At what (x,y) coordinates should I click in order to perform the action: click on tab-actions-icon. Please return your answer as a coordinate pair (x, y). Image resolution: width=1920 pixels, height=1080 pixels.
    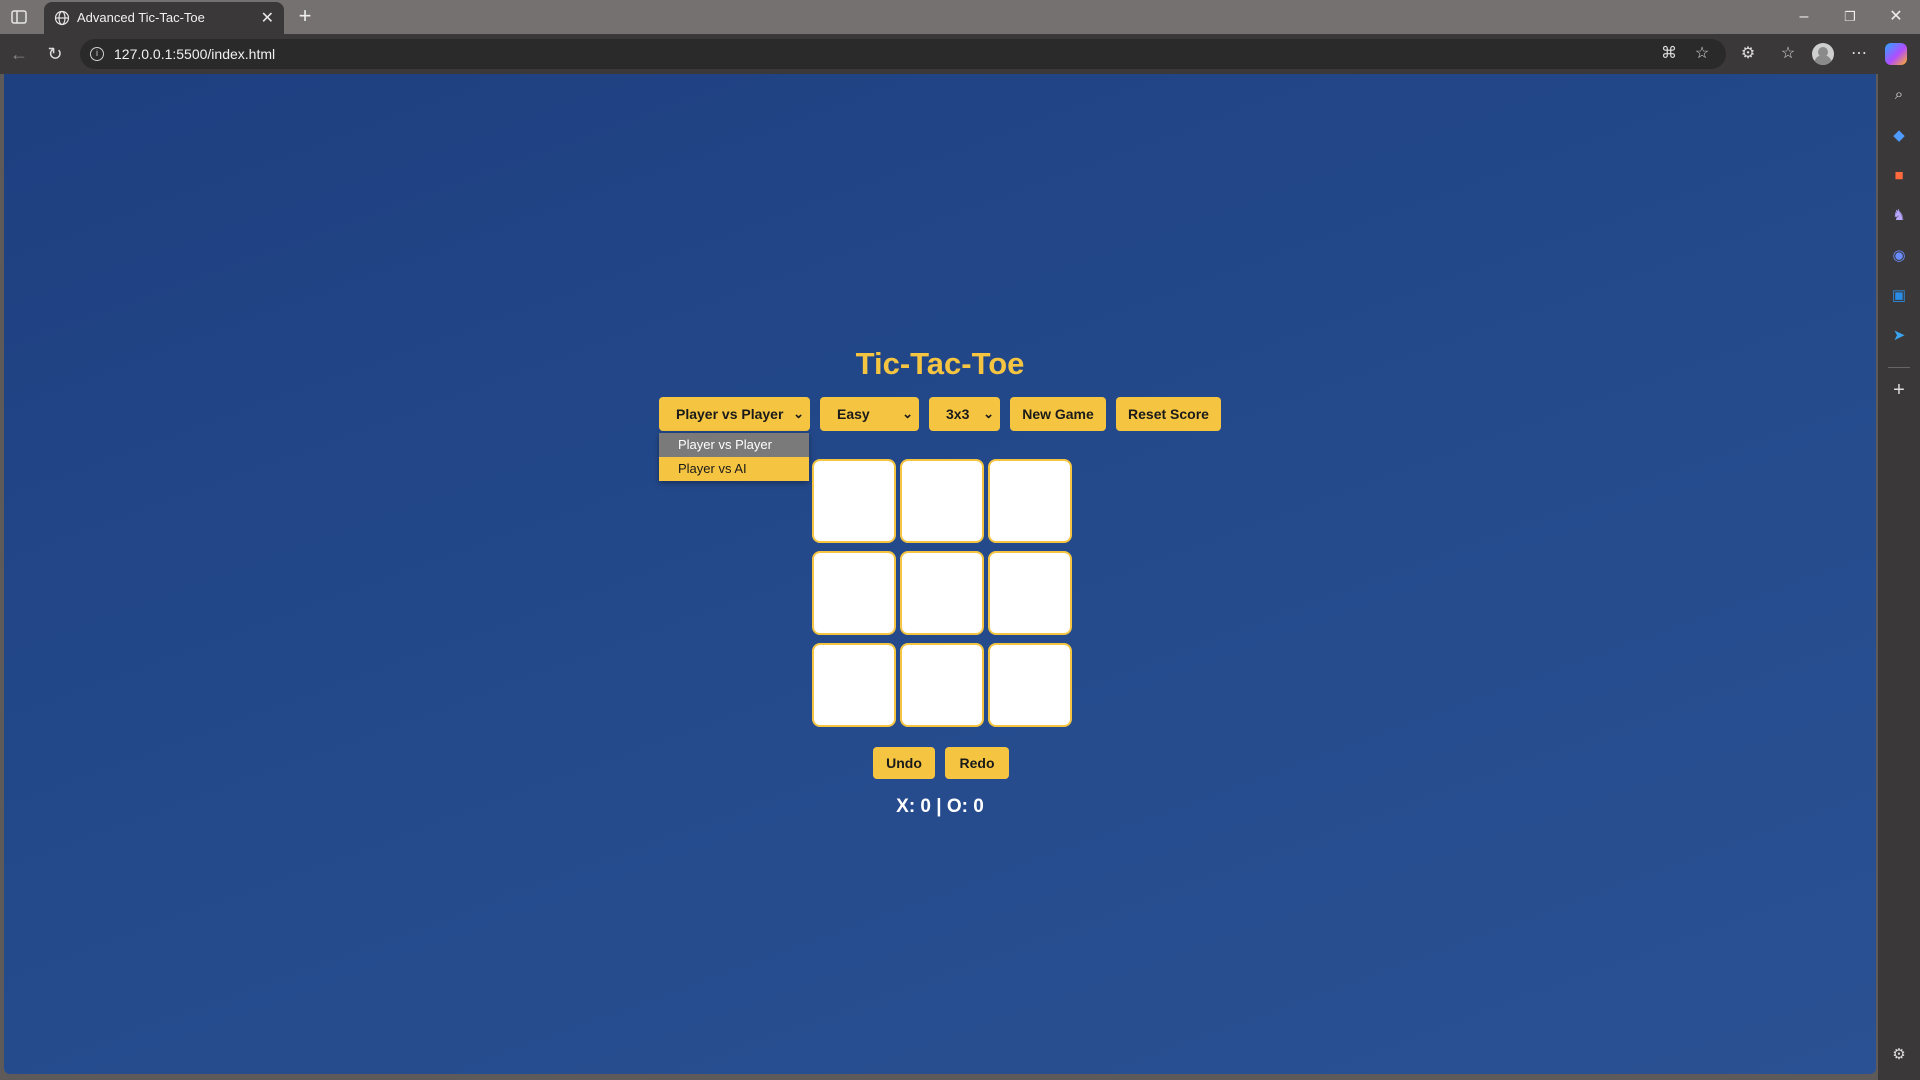
    Looking at the image, I should click on (19, 17).